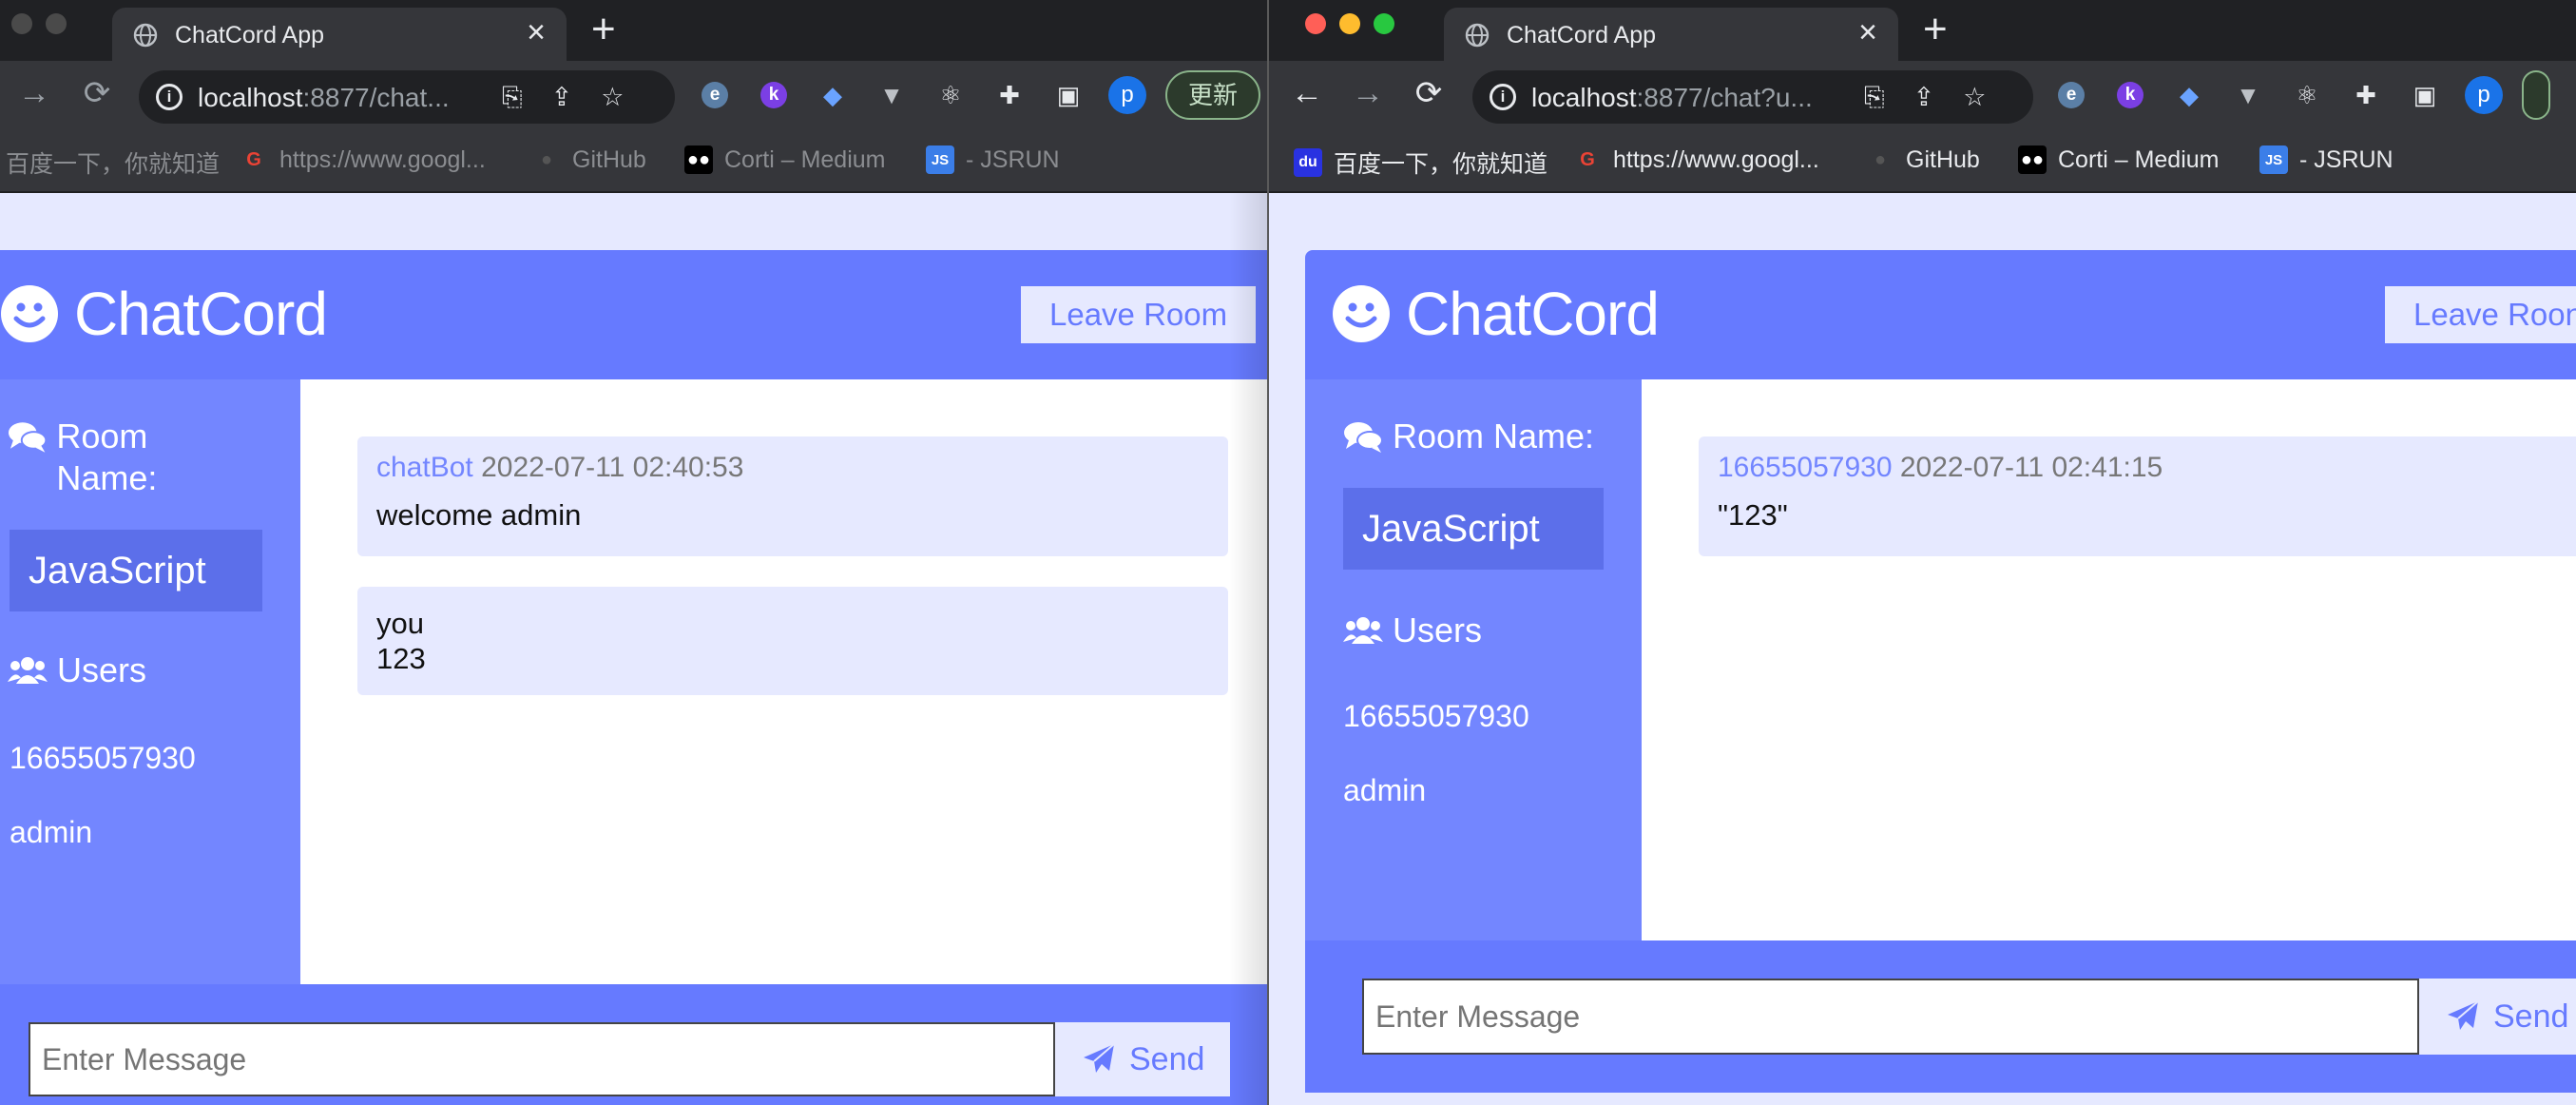 Image resolution: width=2576 pixels, height=1105 pixels. Describe the element at coordinates (250, 35) in the screenshot. I see `tab-title: ChatCord App` at that location.